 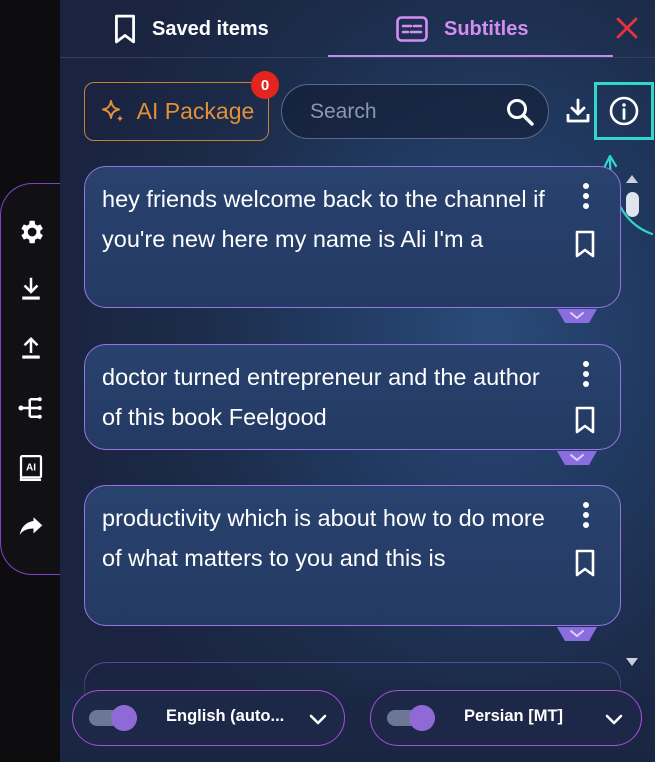 I want to click on search-icon, so click(x=520, y=112).